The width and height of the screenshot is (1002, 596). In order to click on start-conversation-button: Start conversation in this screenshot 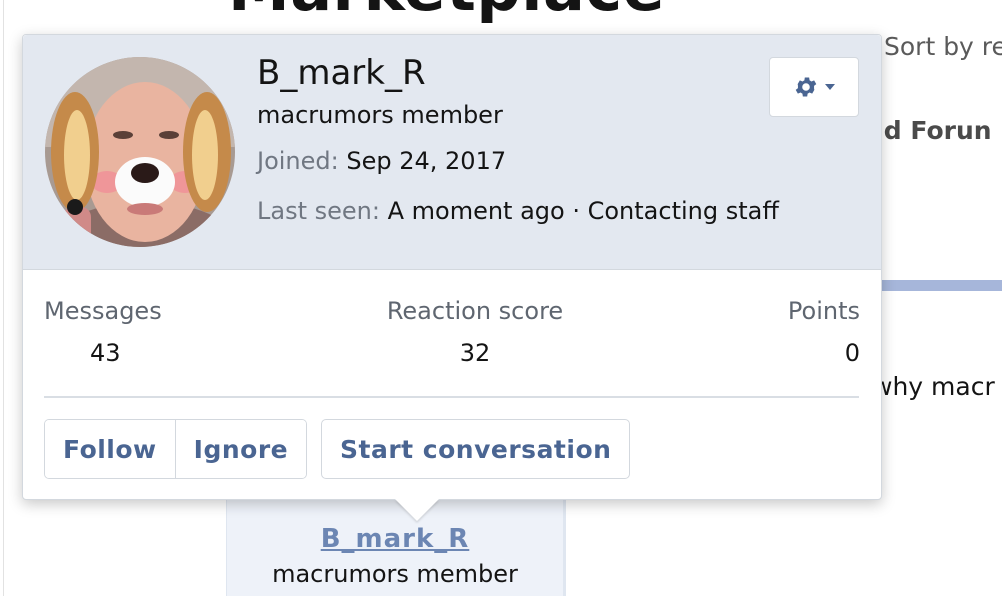, I will do `click(476, 449)`.